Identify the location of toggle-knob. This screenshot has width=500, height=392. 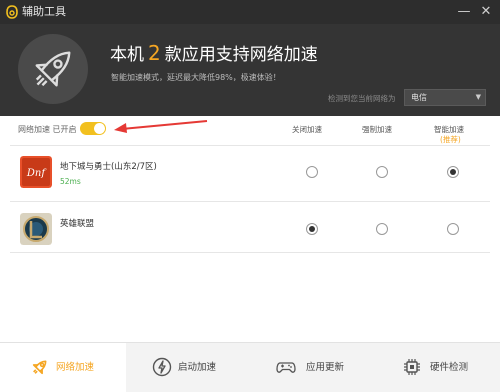
(99, 128).